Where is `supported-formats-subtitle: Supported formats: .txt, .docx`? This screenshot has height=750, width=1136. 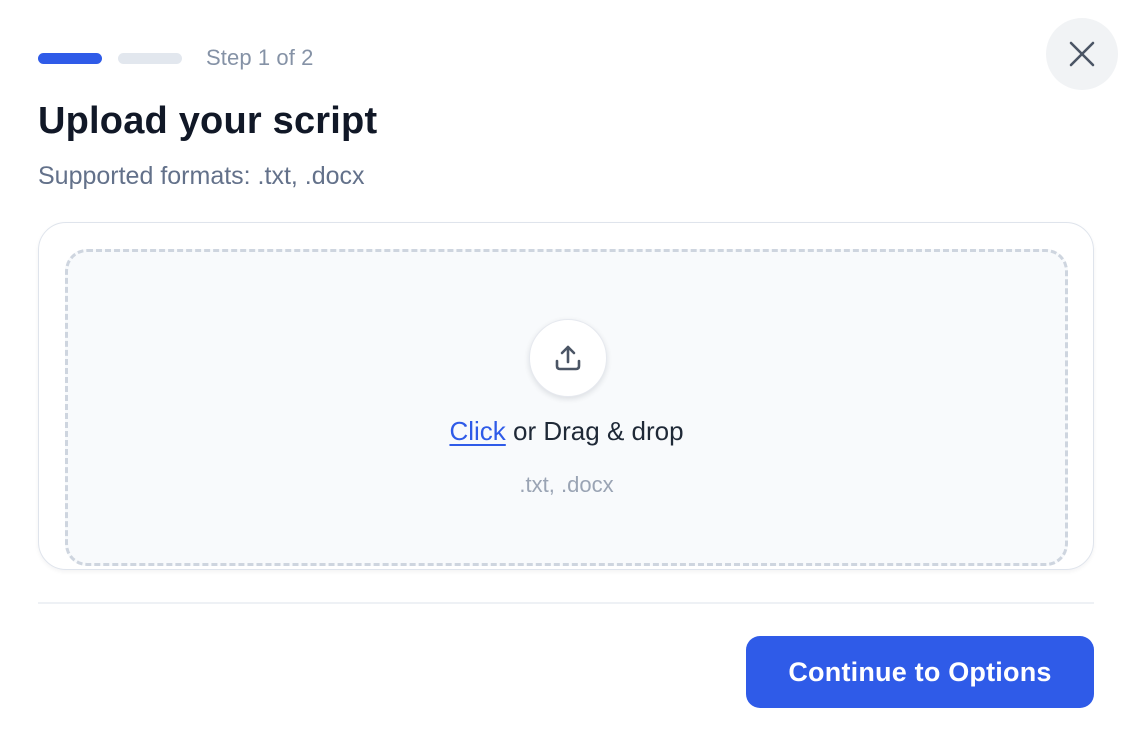
supported-formats-subtitle: Supported formats: .txt, .docx is located at coordinates (201, 176).